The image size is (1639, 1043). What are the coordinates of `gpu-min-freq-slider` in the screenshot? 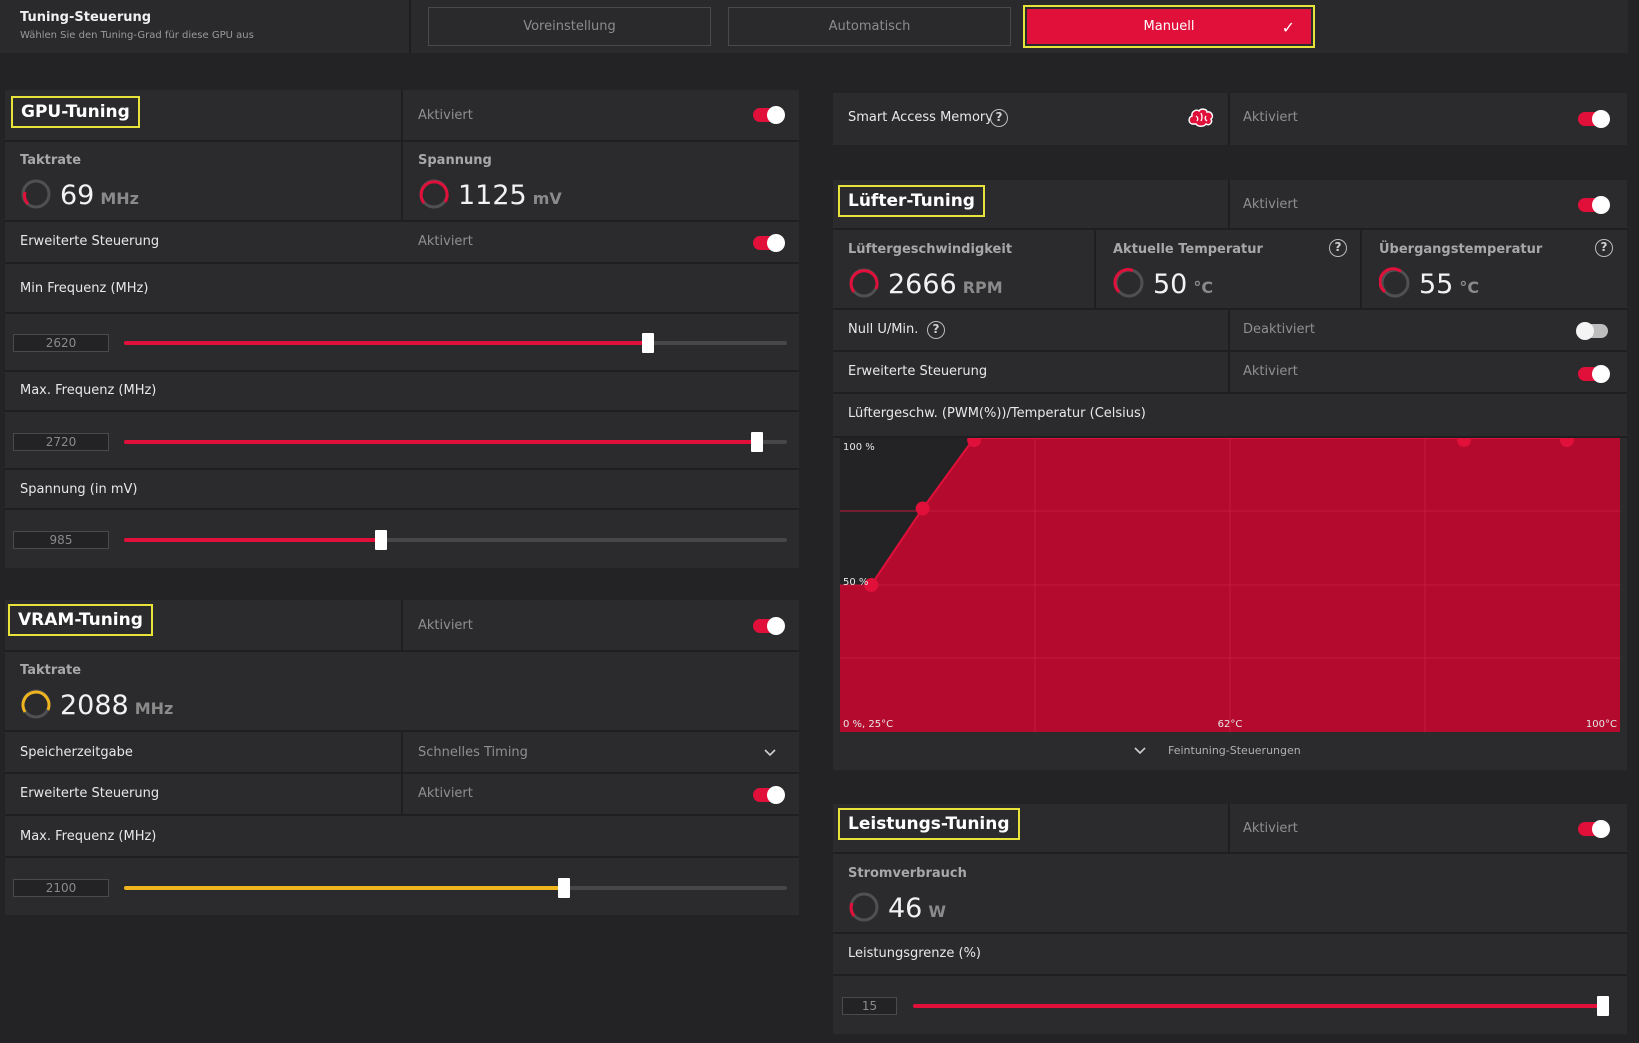 It's located at (455, 343).